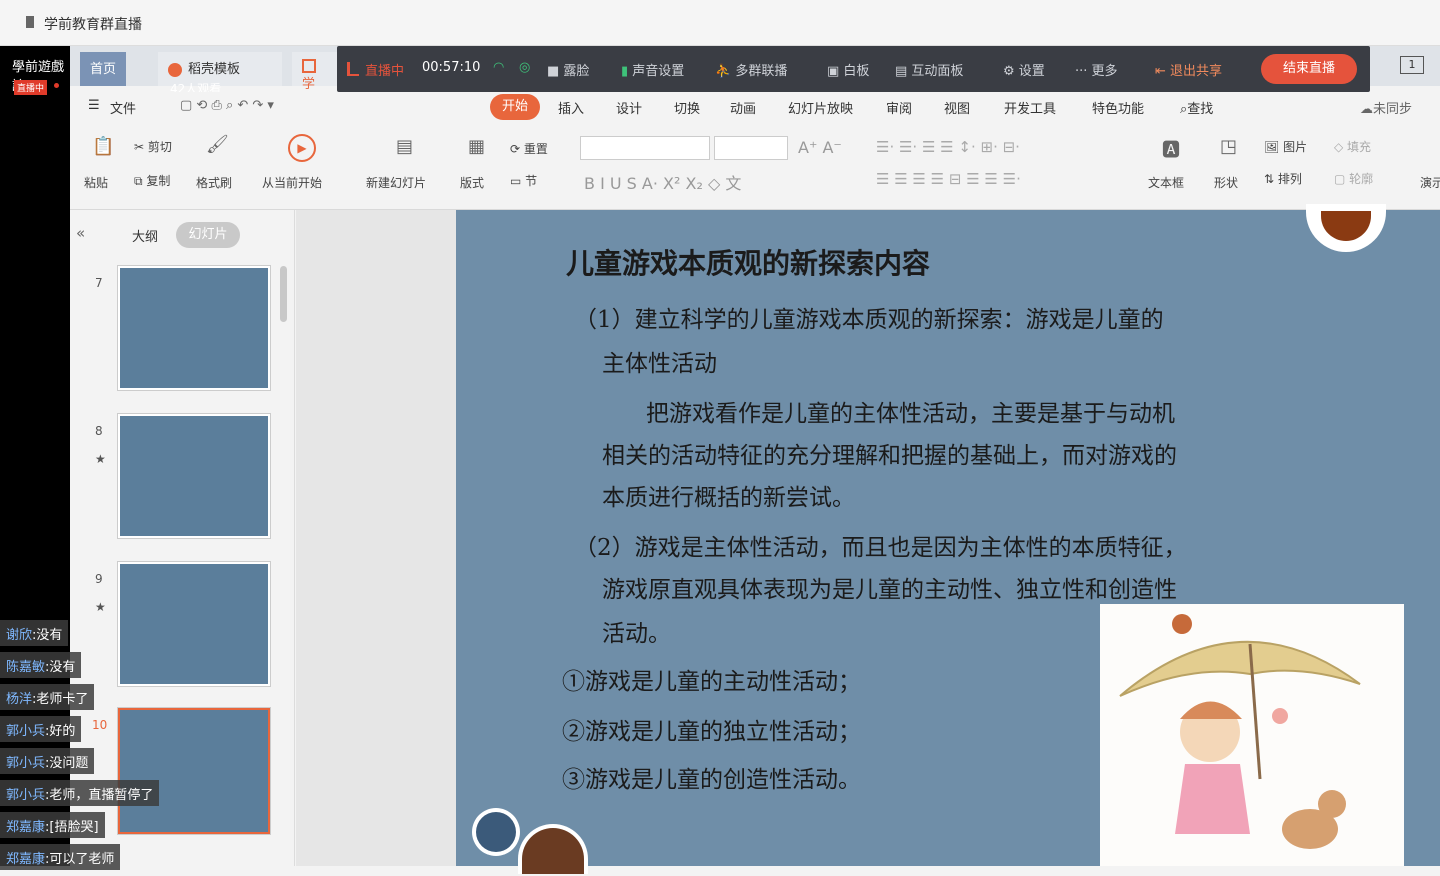 The height and width of the screenshot is (876, 1440). What do you see at coordinates (929, 69) in the screenshot?
I see `interaction-panel-button: ▤ 互动面板` at bounding box center [929, 69].